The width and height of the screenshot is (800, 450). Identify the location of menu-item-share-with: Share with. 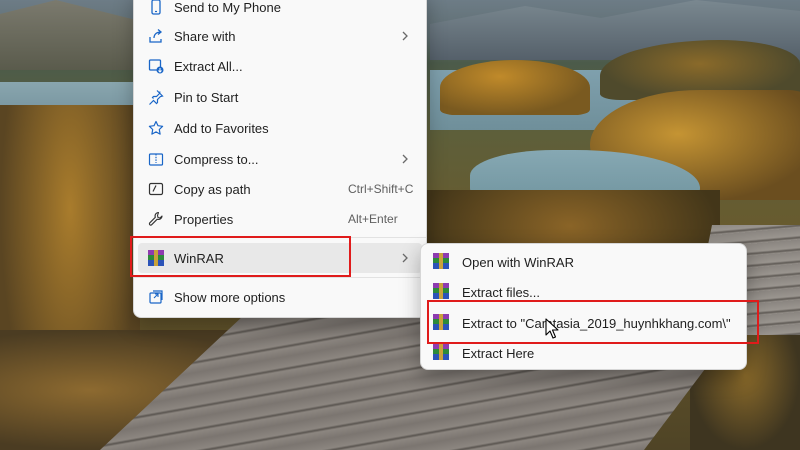
(280, 36).